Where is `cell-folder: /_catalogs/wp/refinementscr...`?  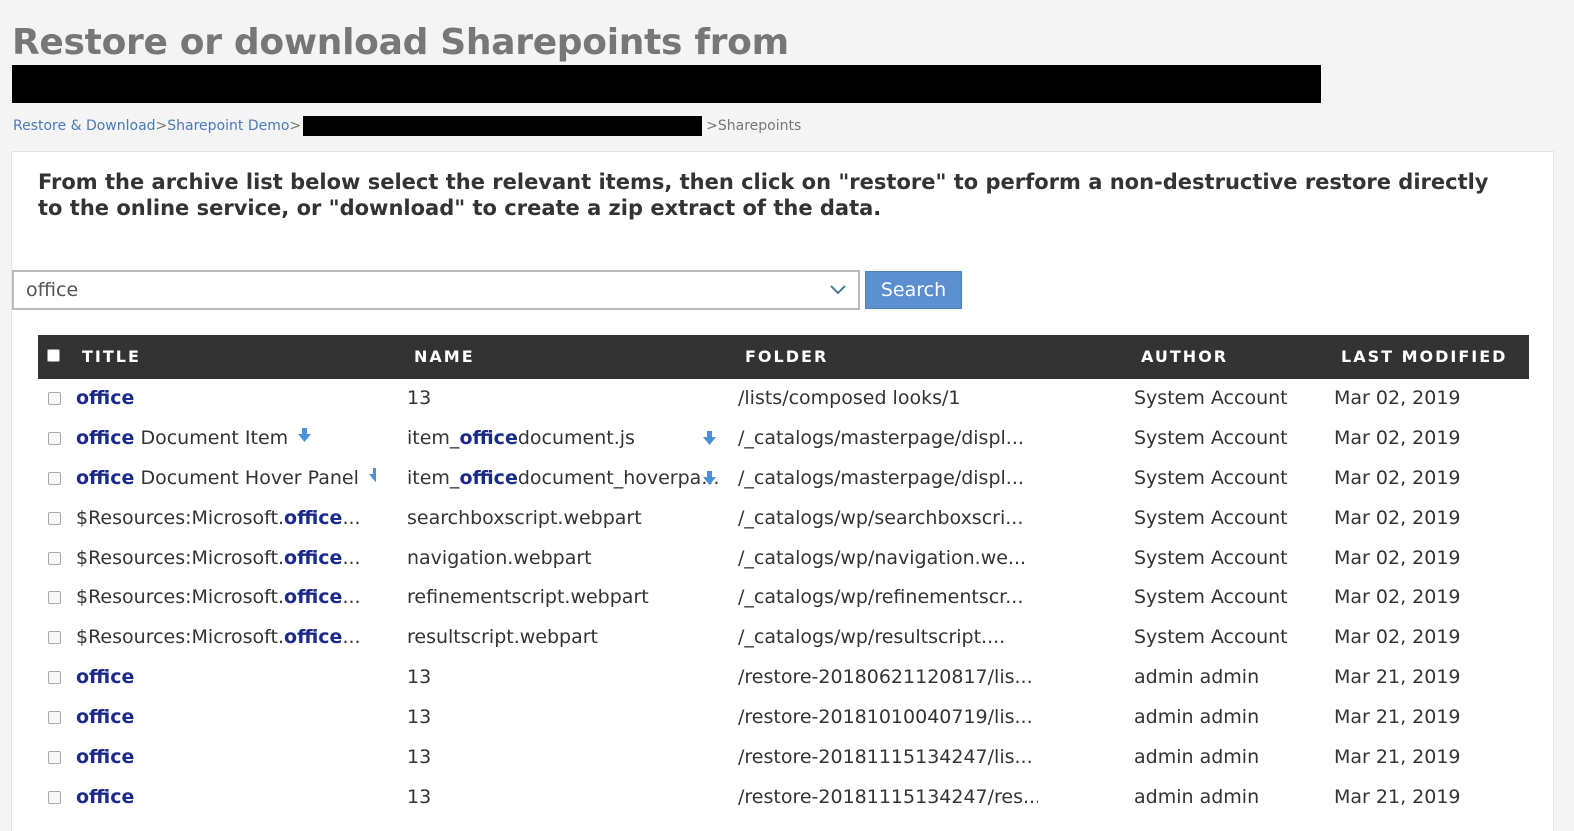 cell-folder: /_catalogs/wp/refinementscr... is located at coordinates (881, 597).